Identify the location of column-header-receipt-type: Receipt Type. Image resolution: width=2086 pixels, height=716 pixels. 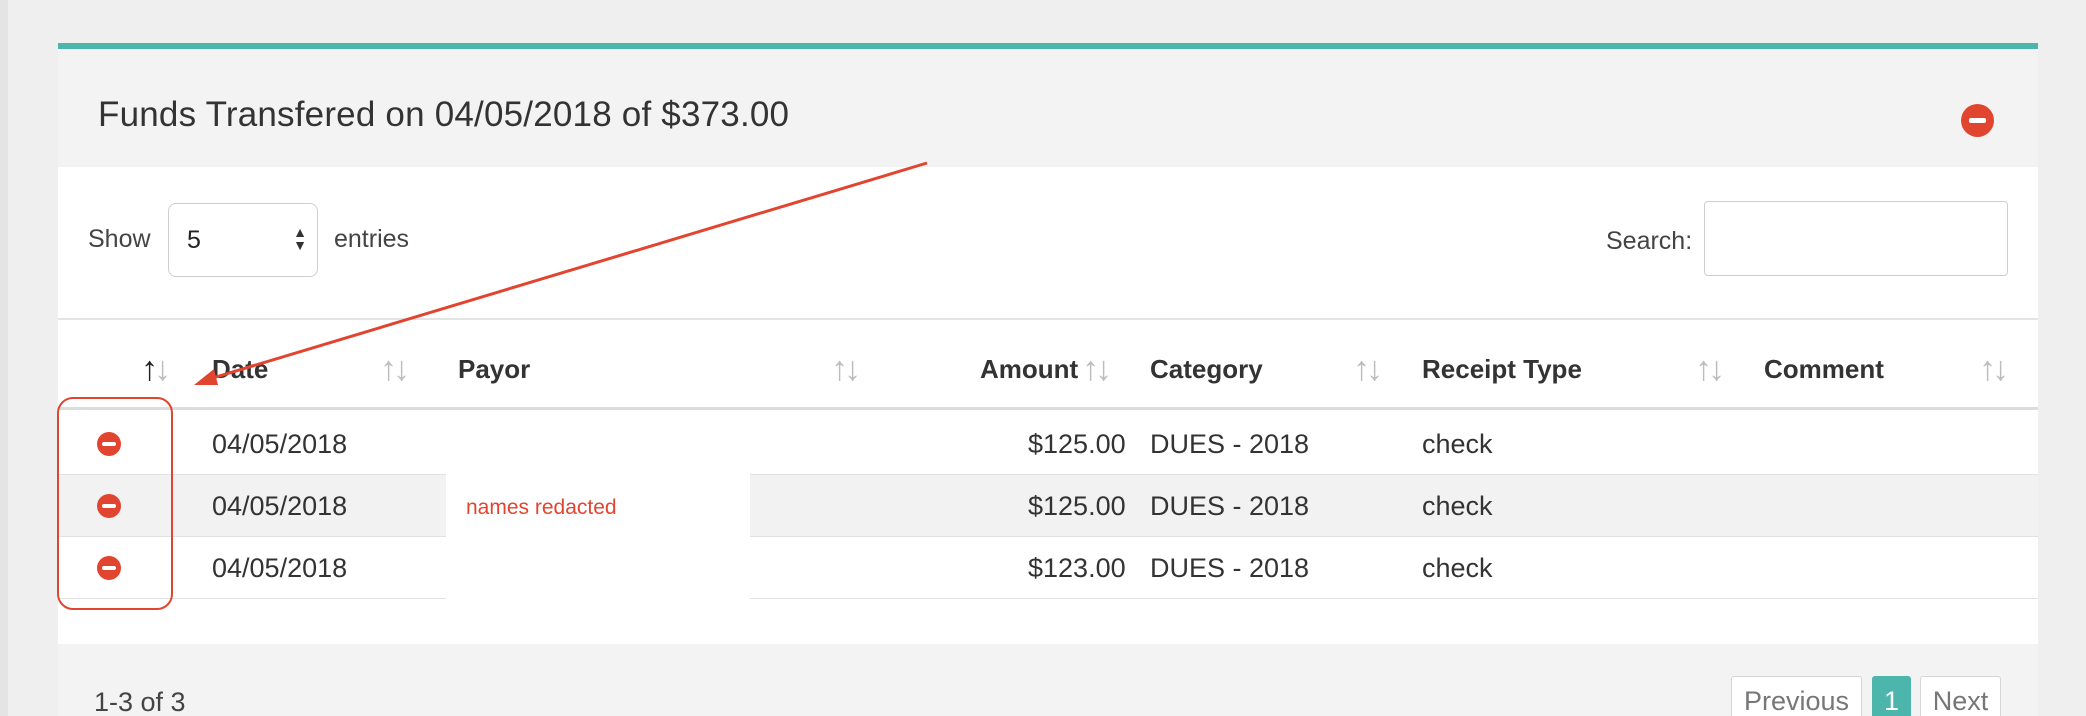
(1502, 369).